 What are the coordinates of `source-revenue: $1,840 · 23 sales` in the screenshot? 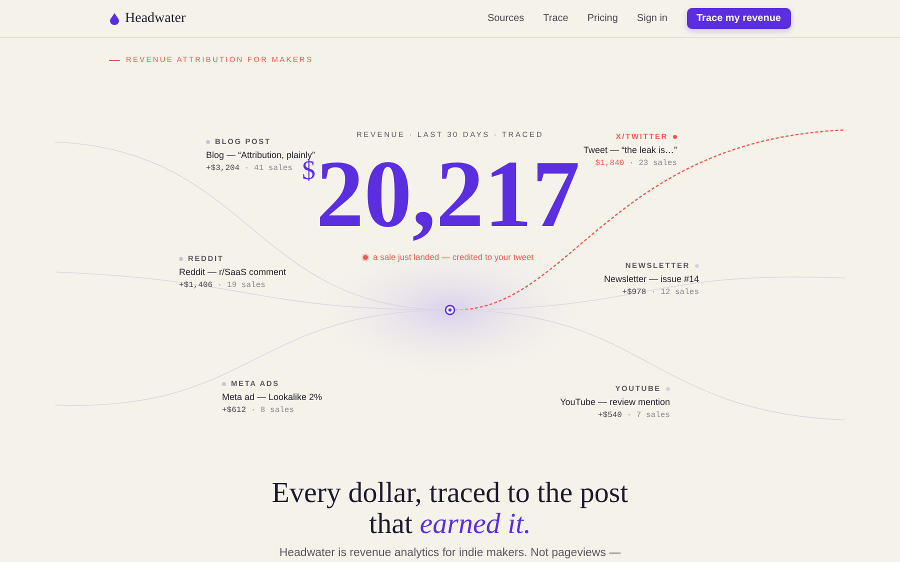 It's located at (636, 164).